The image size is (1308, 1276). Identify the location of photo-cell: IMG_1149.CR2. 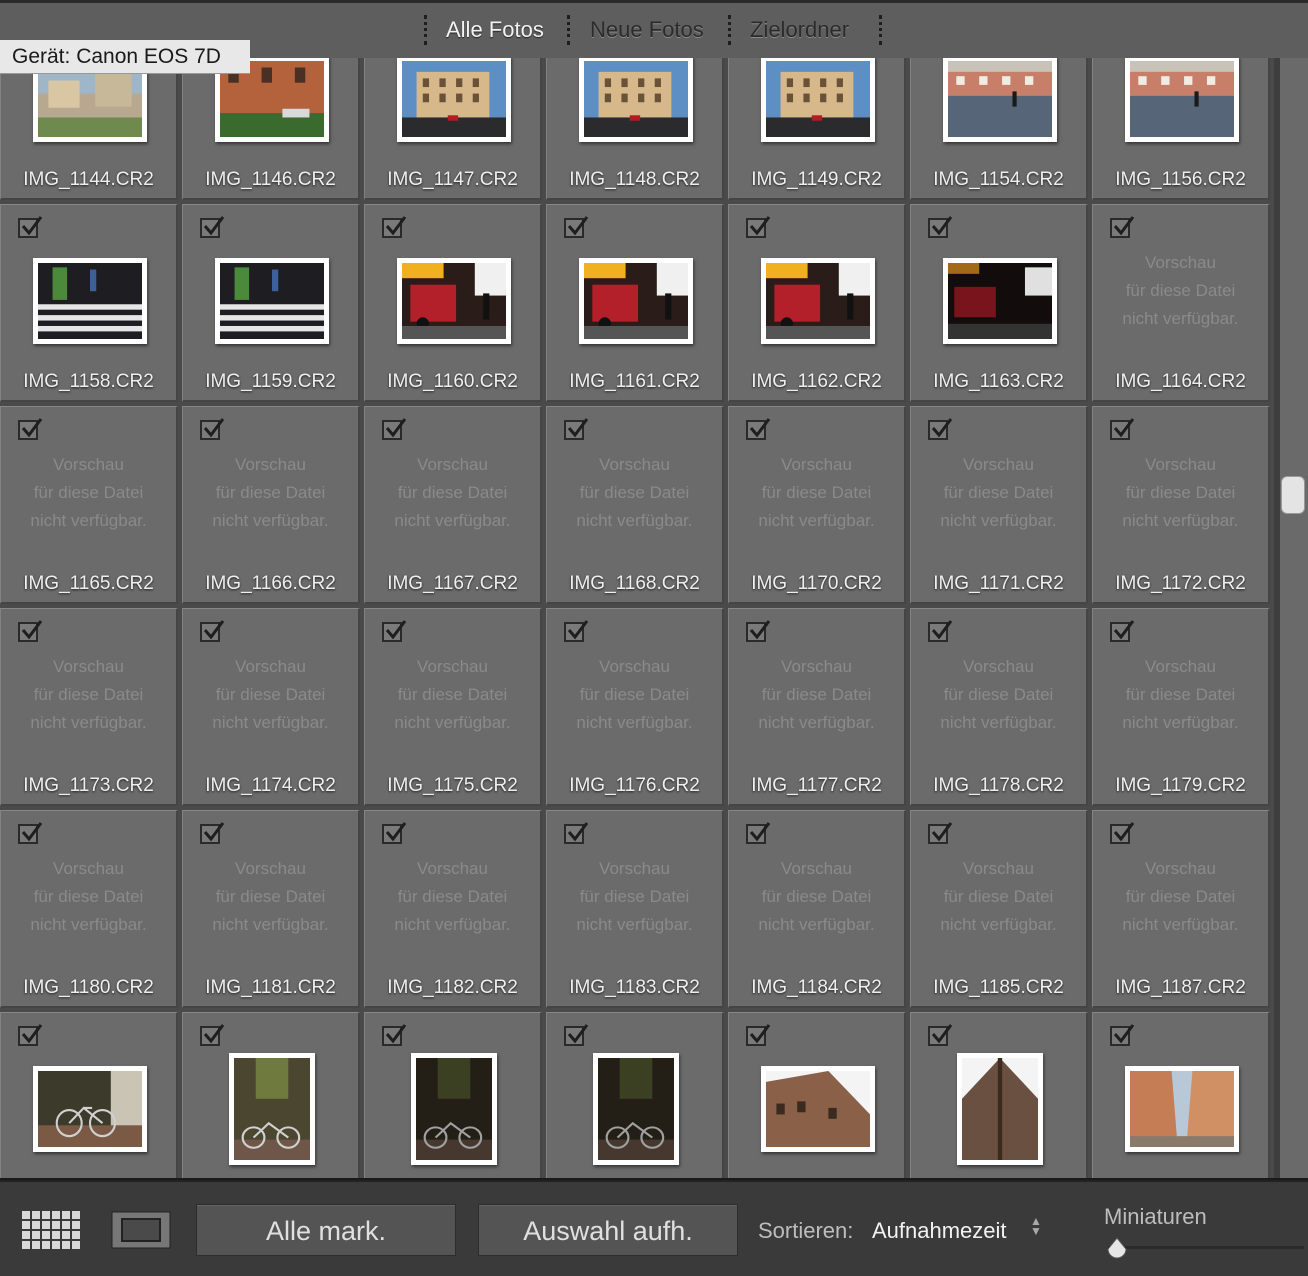
(817, 129).